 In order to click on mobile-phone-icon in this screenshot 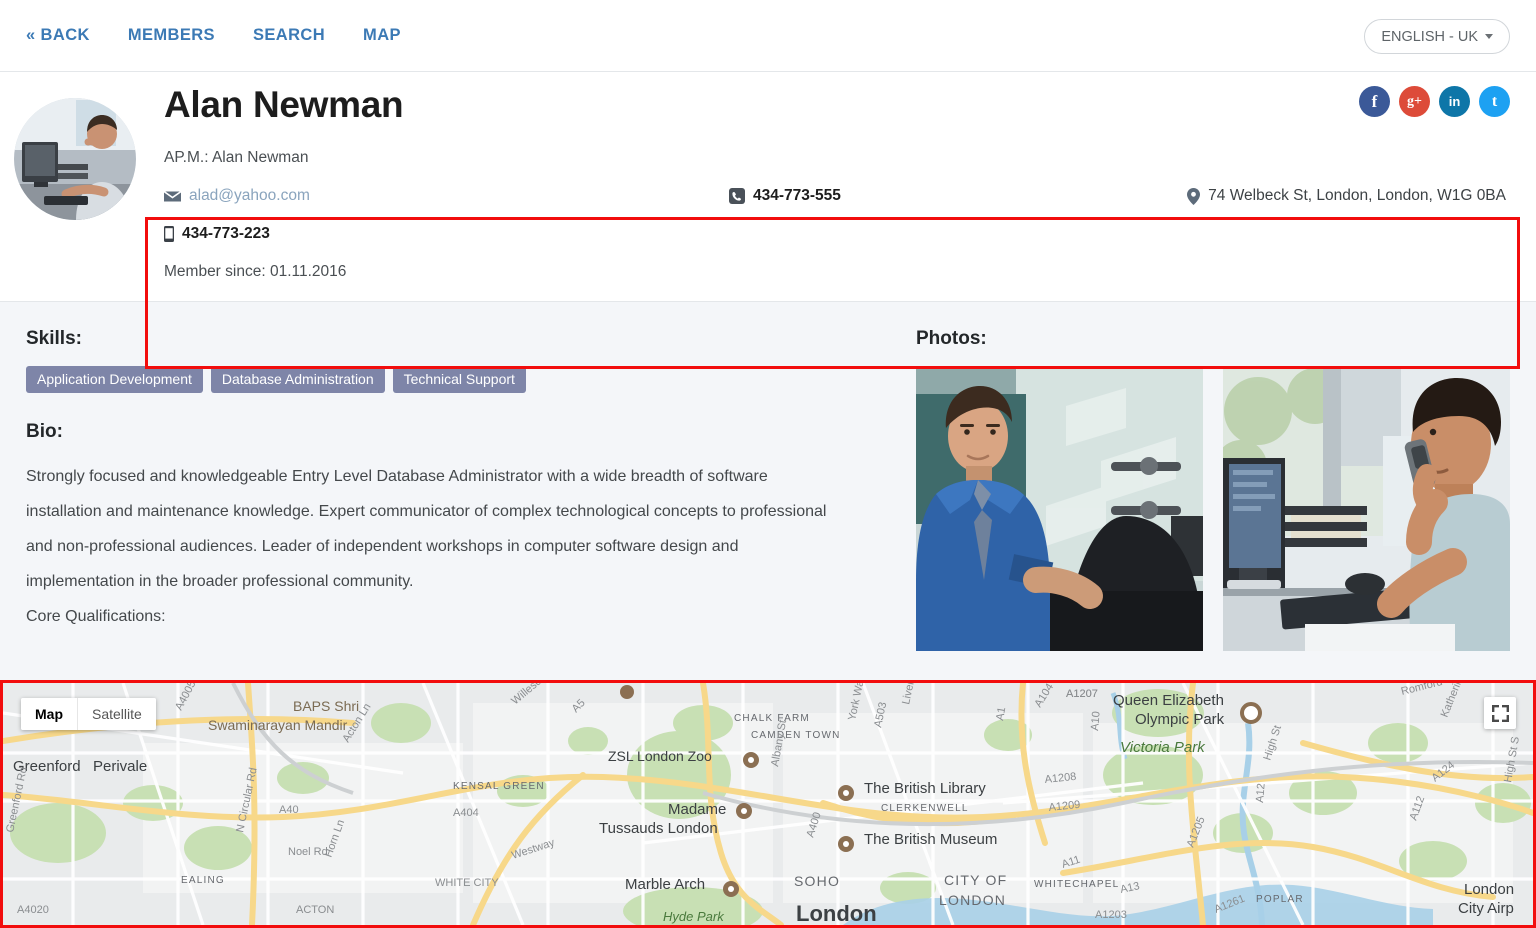, I will do `click(169, 234)`.